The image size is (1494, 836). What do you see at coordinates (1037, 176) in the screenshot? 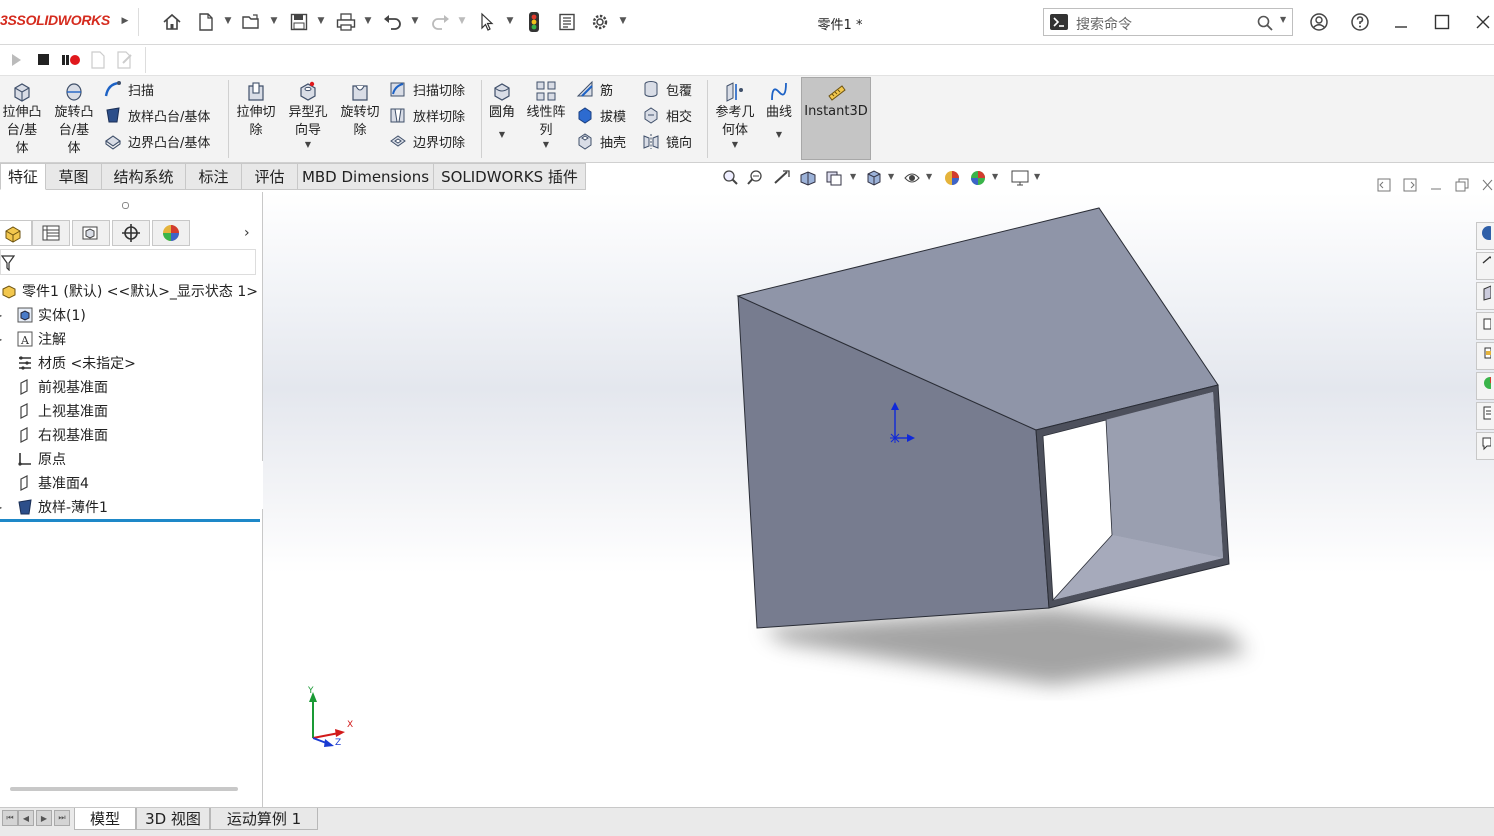
I see `view-settings-dropdown-icon: ▼` at bounding box center [1037, 176].